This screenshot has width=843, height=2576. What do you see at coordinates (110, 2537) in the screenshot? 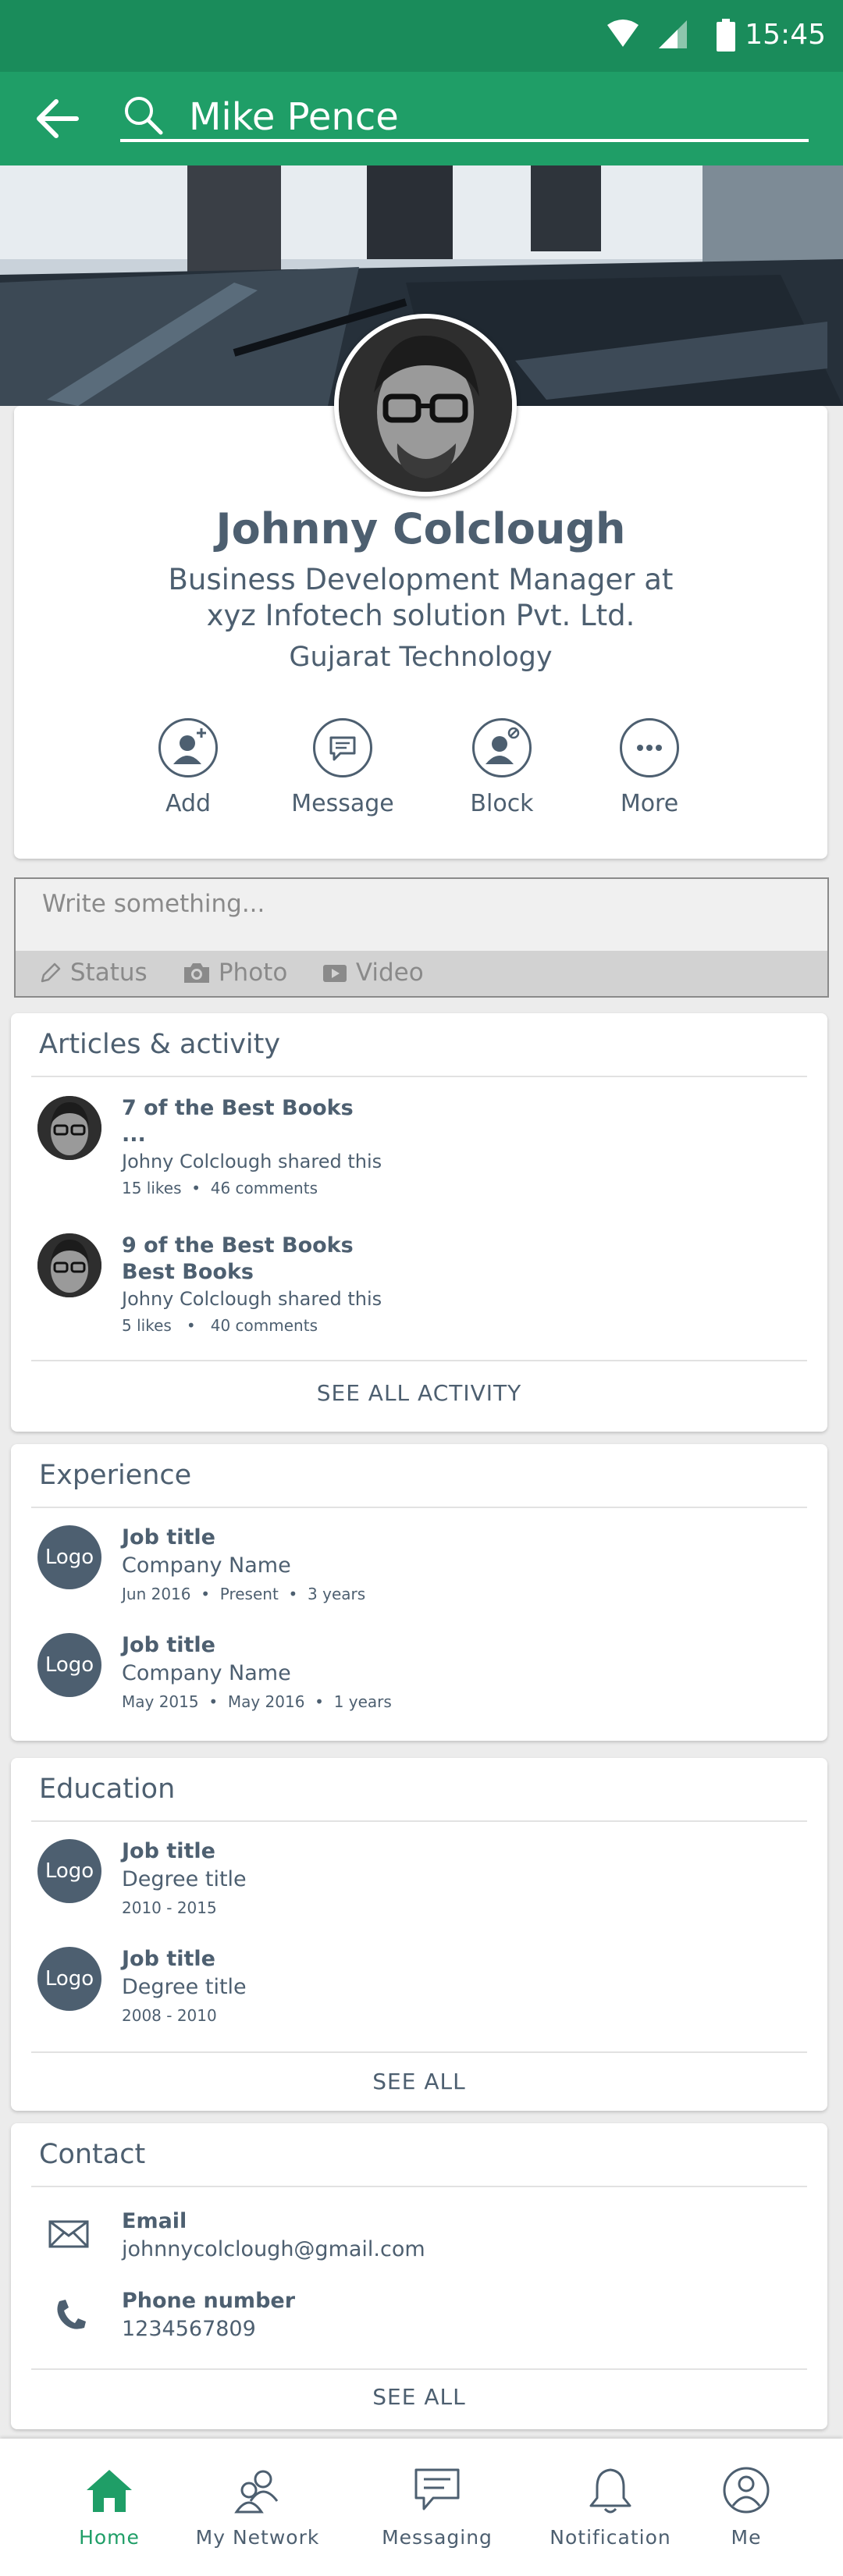
I see `nav-home-label: Home` at bounding box center [110, 2537].